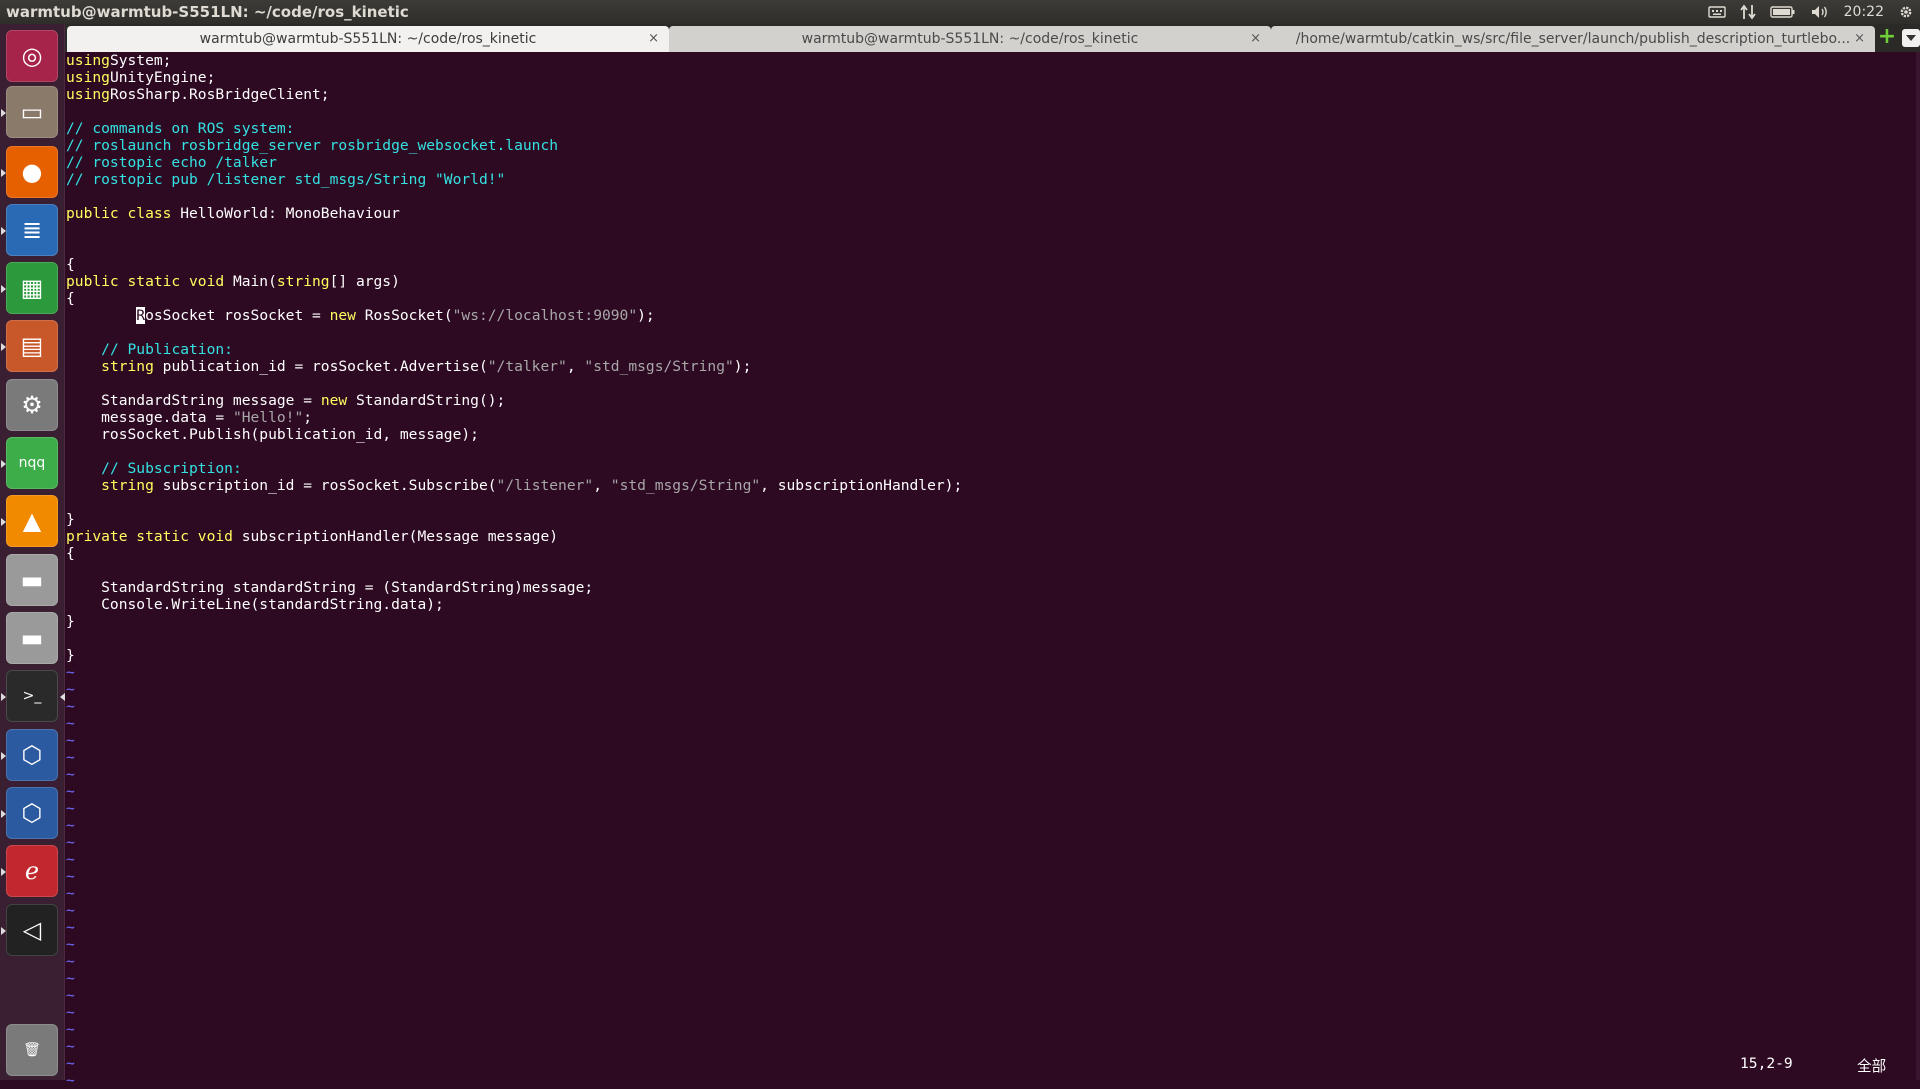 This screenshot has height=1089, width=1920. What do you see at coordinates (1782, 12) in the screenshot?
I see `battery-icon` at bounding box center [1782, 12].